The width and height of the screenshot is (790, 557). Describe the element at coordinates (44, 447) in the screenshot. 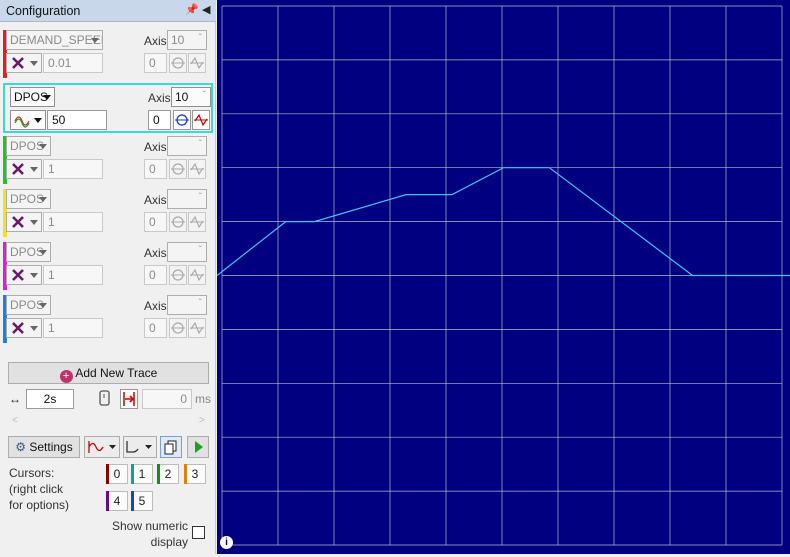

I see `settings-button: ⚙ Settings` at that location.